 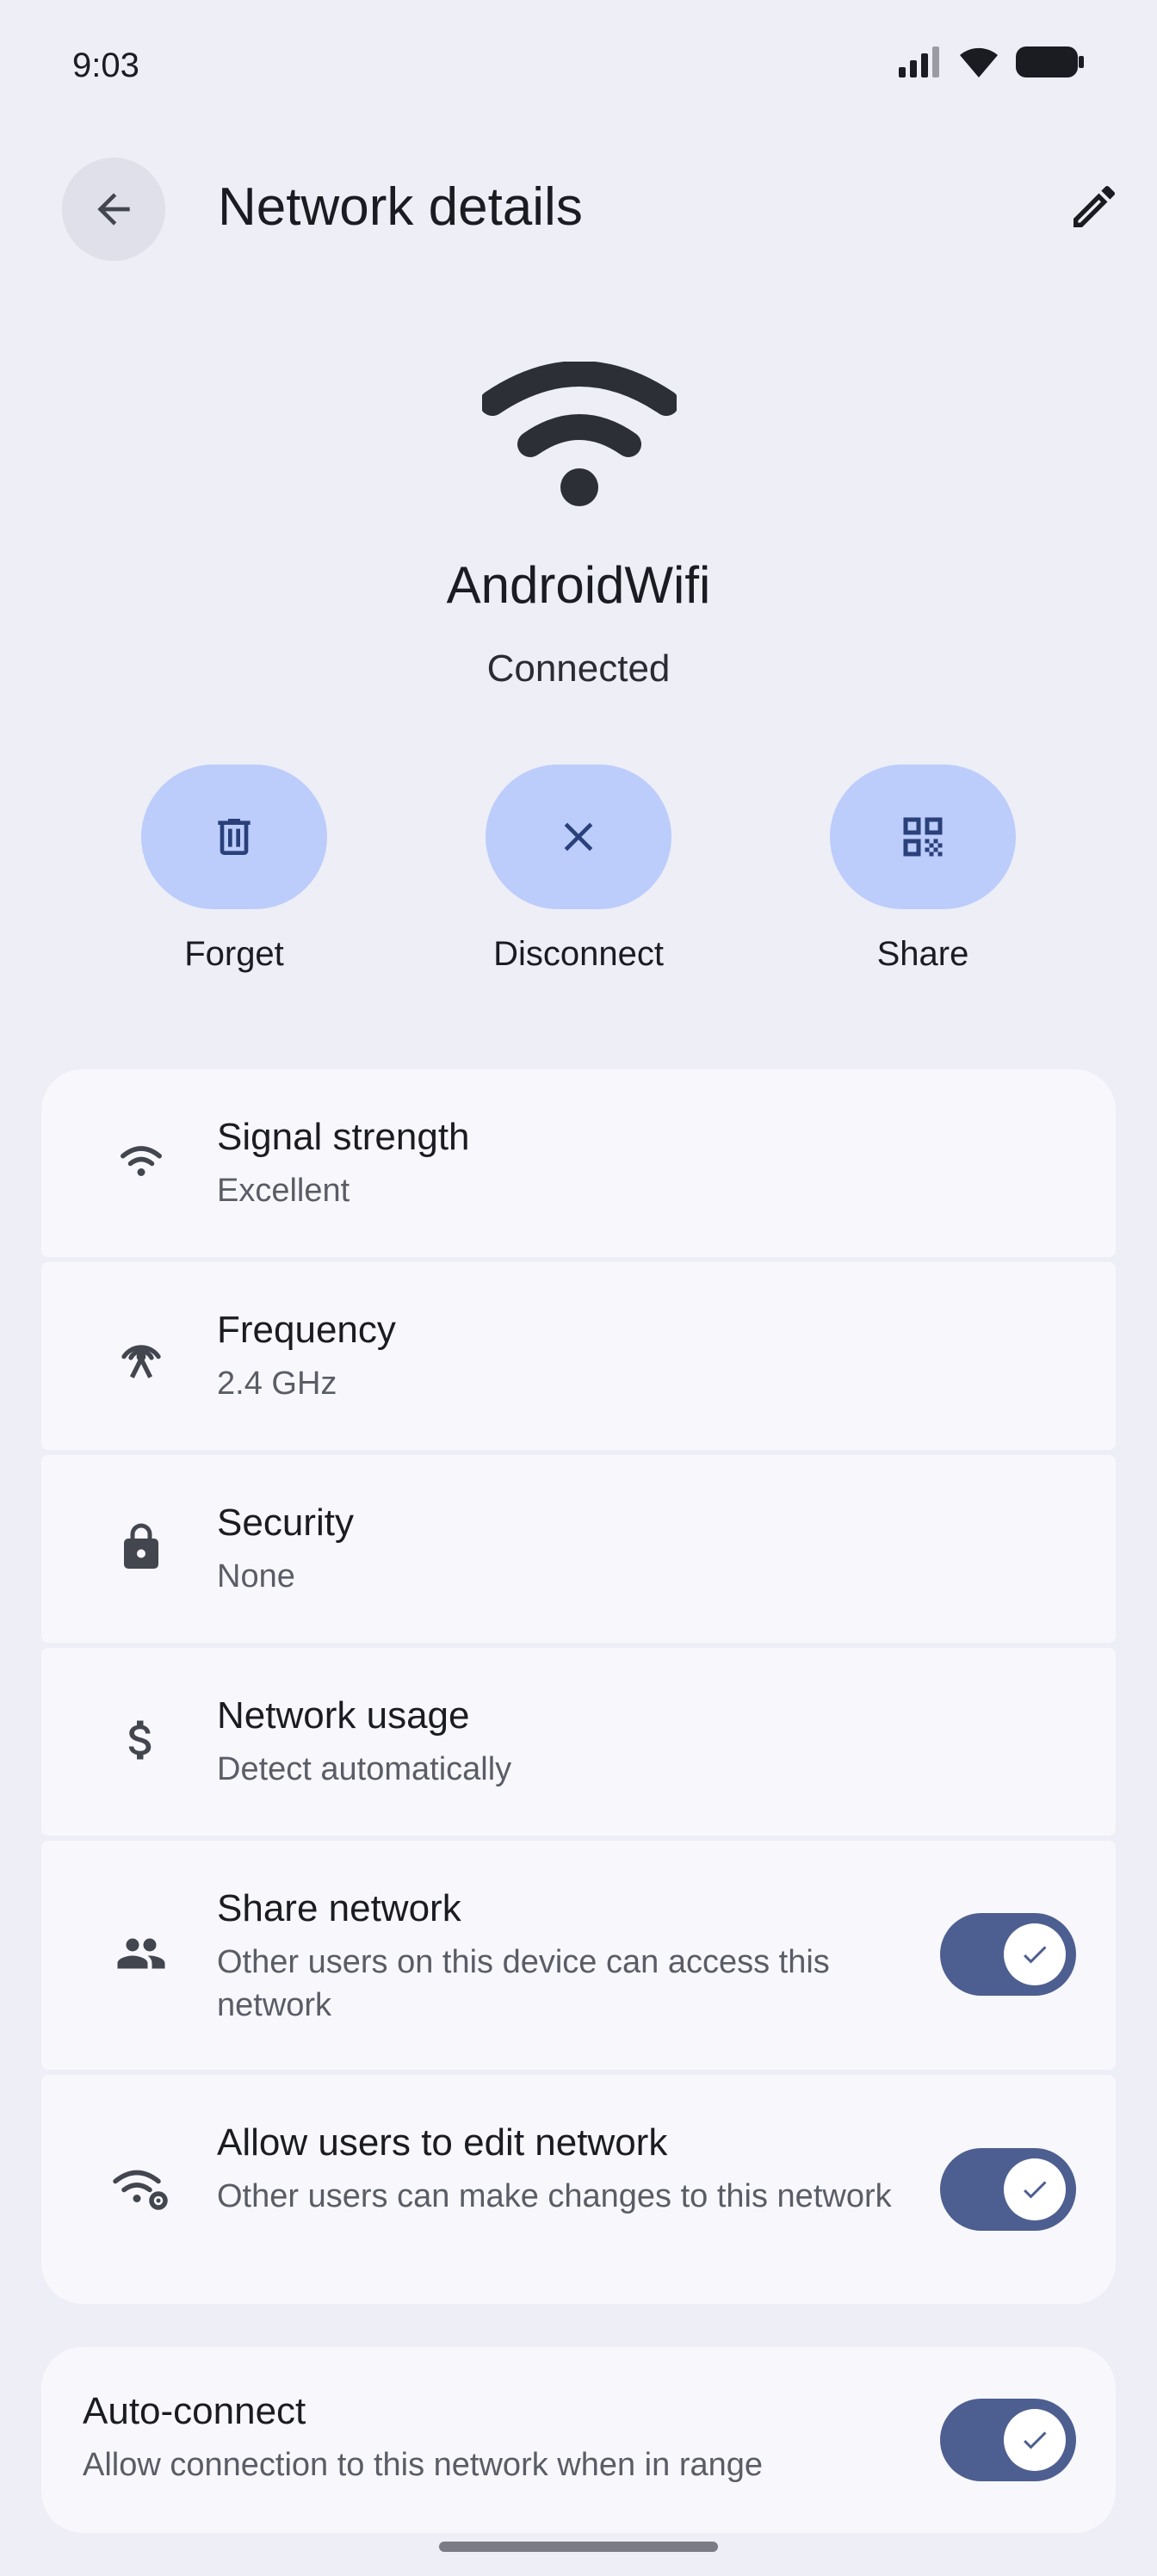 I want to click on disconnect-button: Disconnect, so click(x=579, y=870).